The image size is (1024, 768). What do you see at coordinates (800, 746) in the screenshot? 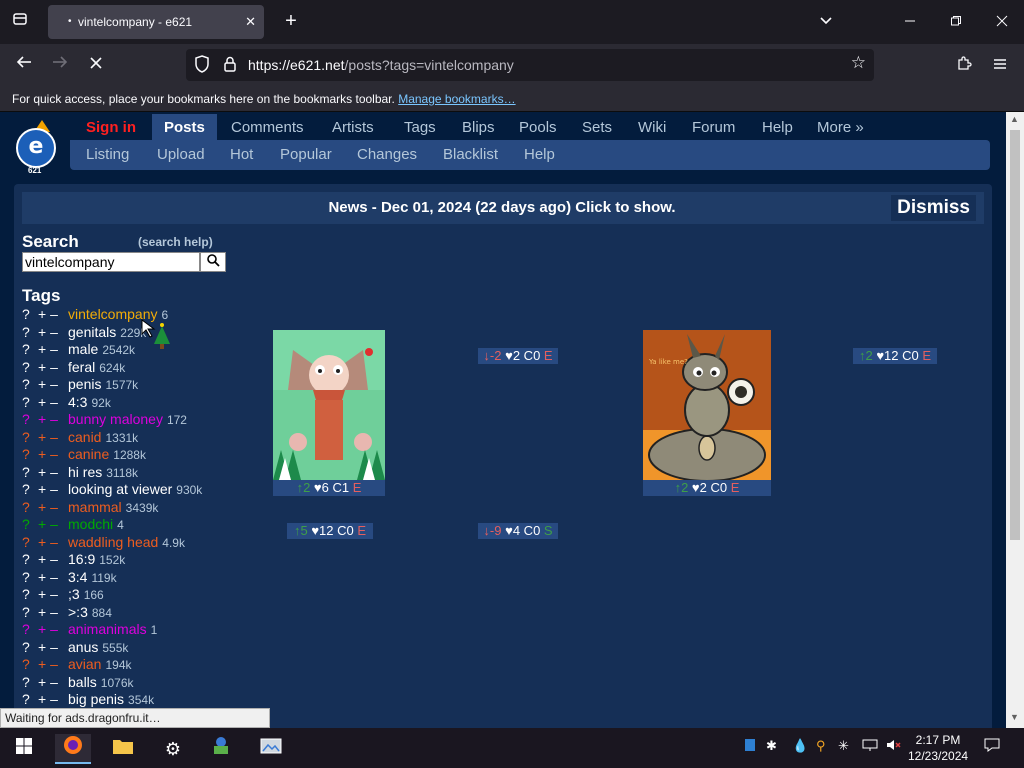
I see `tray-drop-icon: 💧` at bounding box center [800, 746].